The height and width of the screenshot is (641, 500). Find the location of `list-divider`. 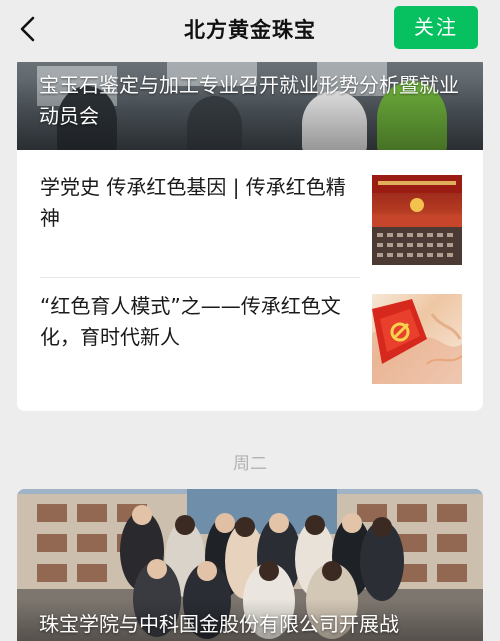

list-divider is located at coordinates (200, 277).